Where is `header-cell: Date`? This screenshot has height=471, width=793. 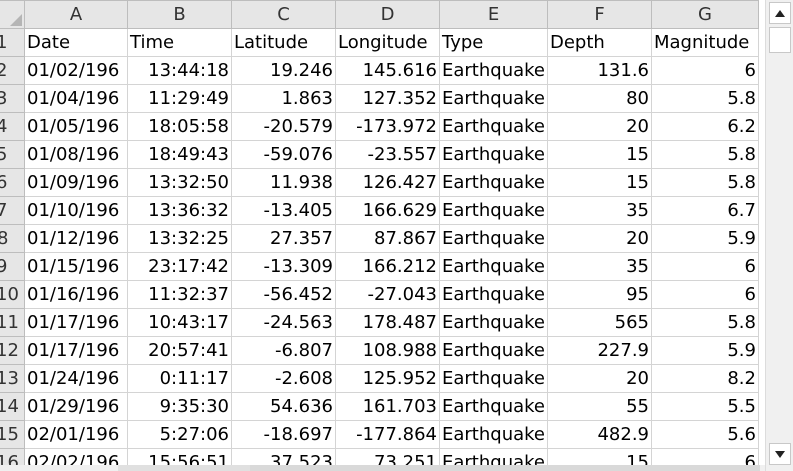 header-cell: Date is located at coordinates (76, 42).